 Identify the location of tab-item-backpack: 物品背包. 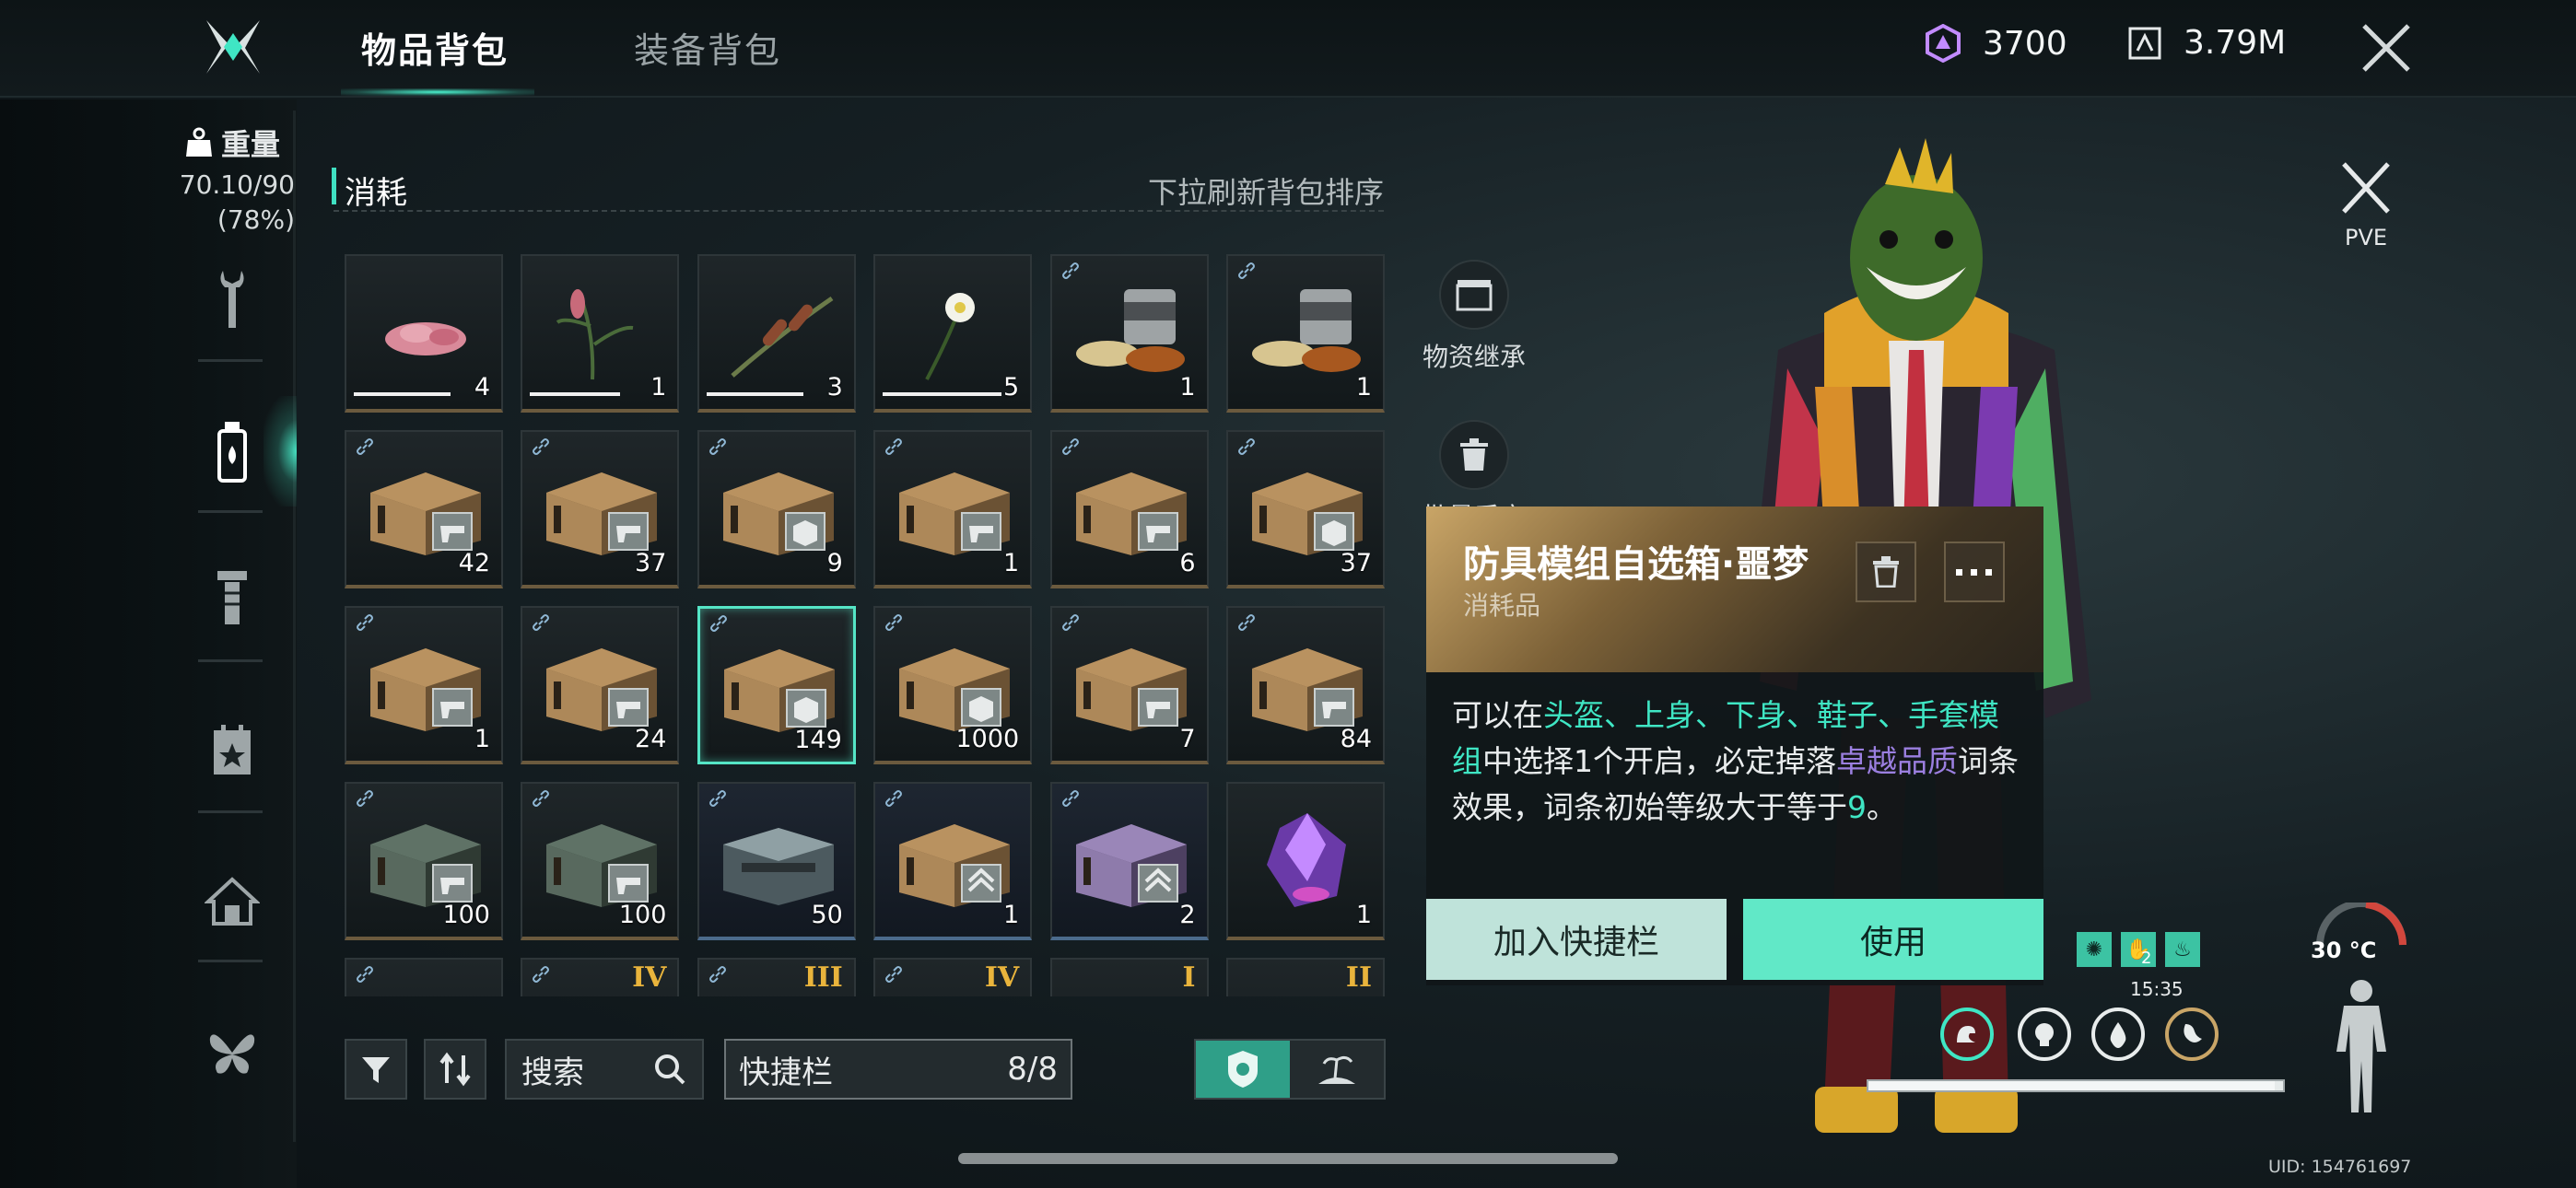
(435, 47).